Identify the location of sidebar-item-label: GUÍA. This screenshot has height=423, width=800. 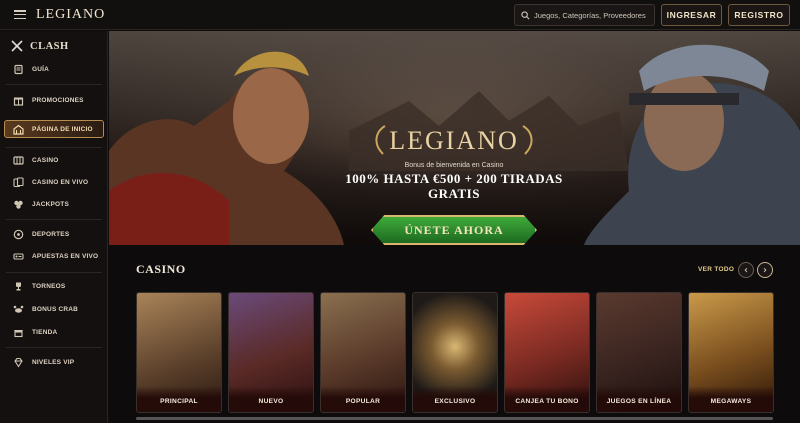
(41, 69).